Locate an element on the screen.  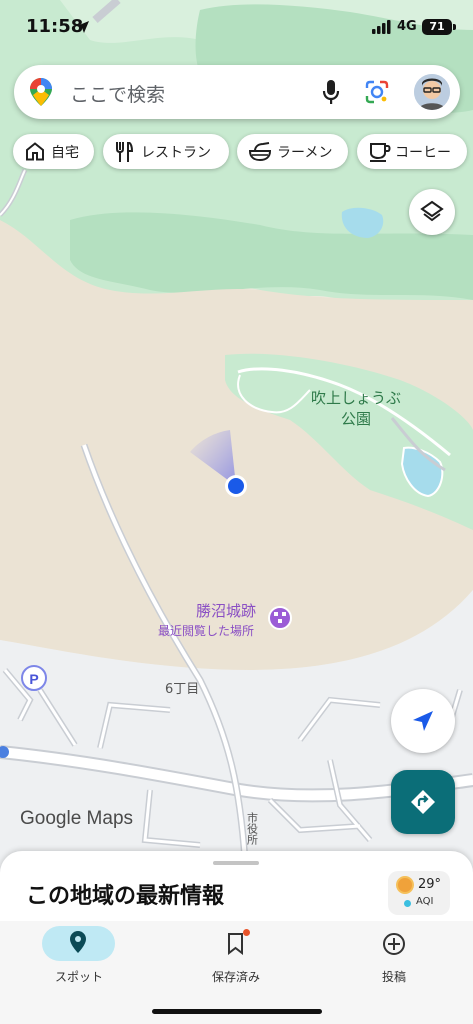
fork-knife-icon is located at coordinates (124, 152).